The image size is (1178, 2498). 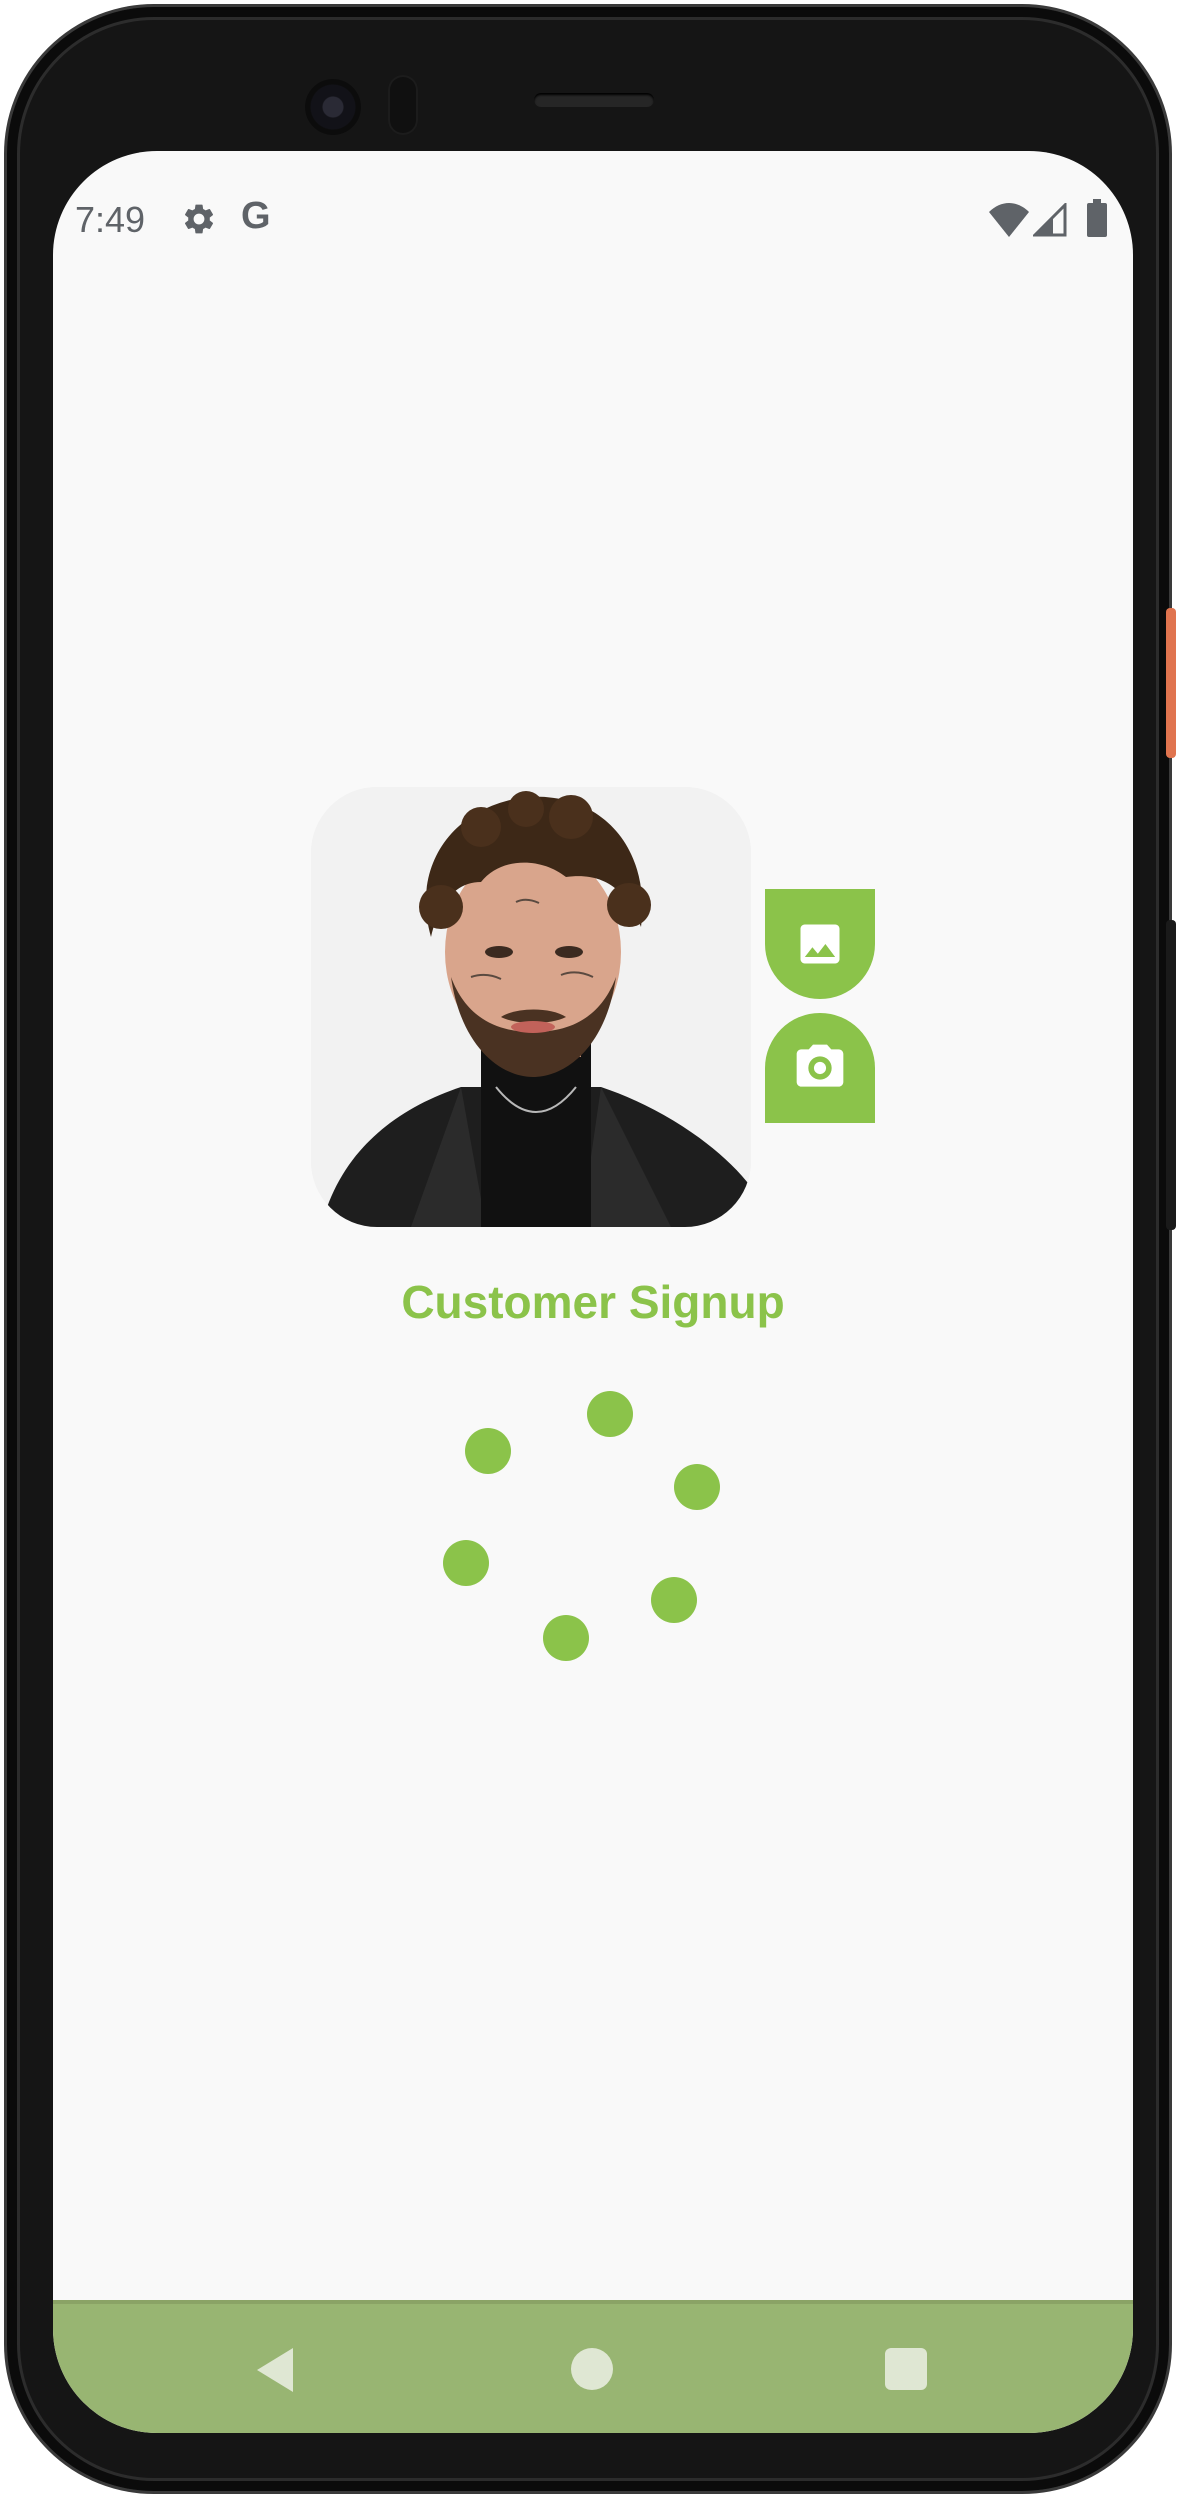 I want to click on navigation-bar, so click(x=593, y=2366).